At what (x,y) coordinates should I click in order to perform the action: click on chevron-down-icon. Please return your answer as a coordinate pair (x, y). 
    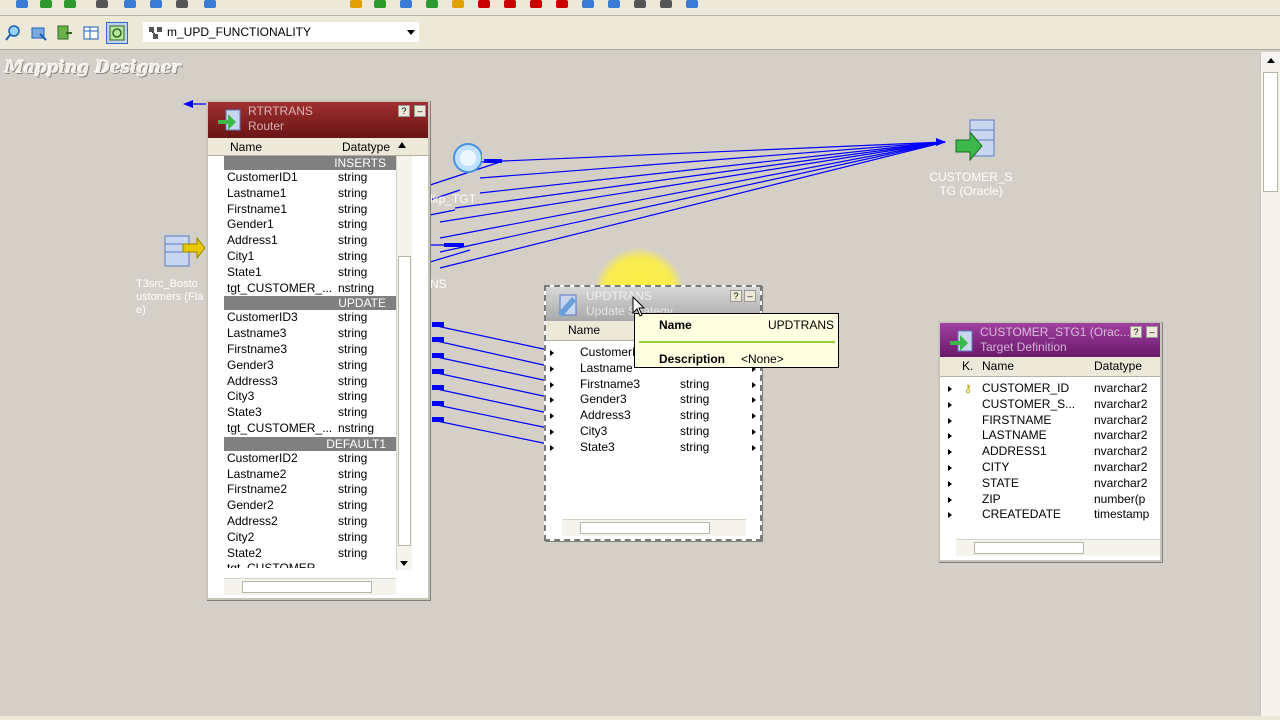
    Looking at the image, I should click on (411, 32).